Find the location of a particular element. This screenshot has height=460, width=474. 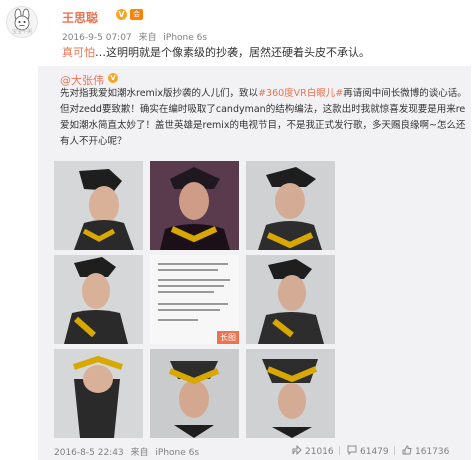

repost-verified-badge: V is located at coordinates (113, 78).